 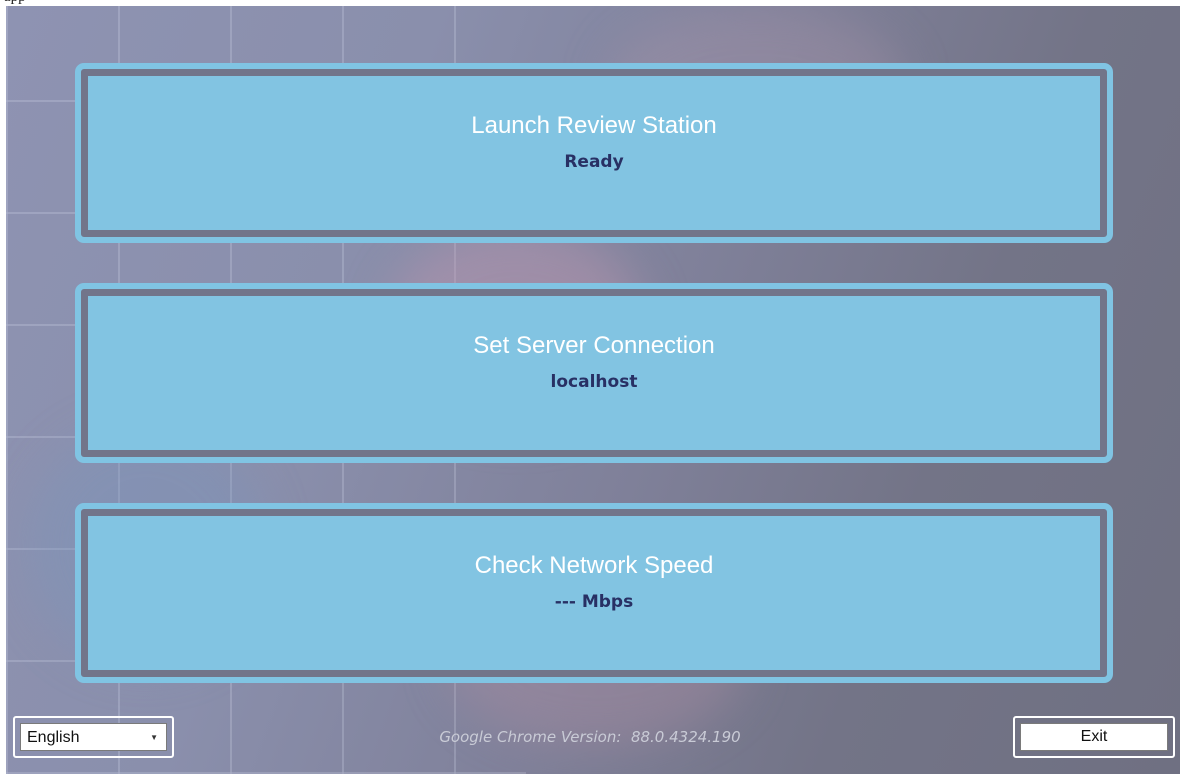 What do you see at coordinates (590, 737) in the screenshot?
I see `browser-version-text: Google Chrome Version: 88.0.4324.190` at bounding box center [590, 737].